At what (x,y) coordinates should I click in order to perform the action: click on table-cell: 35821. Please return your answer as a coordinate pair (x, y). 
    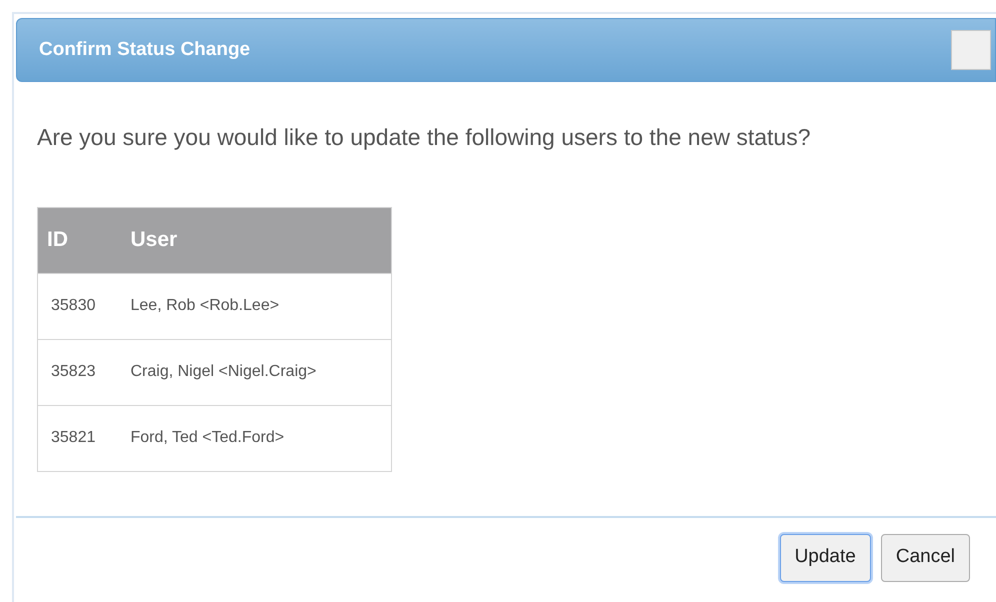
    Looking at the image, I should click on (78, 438).